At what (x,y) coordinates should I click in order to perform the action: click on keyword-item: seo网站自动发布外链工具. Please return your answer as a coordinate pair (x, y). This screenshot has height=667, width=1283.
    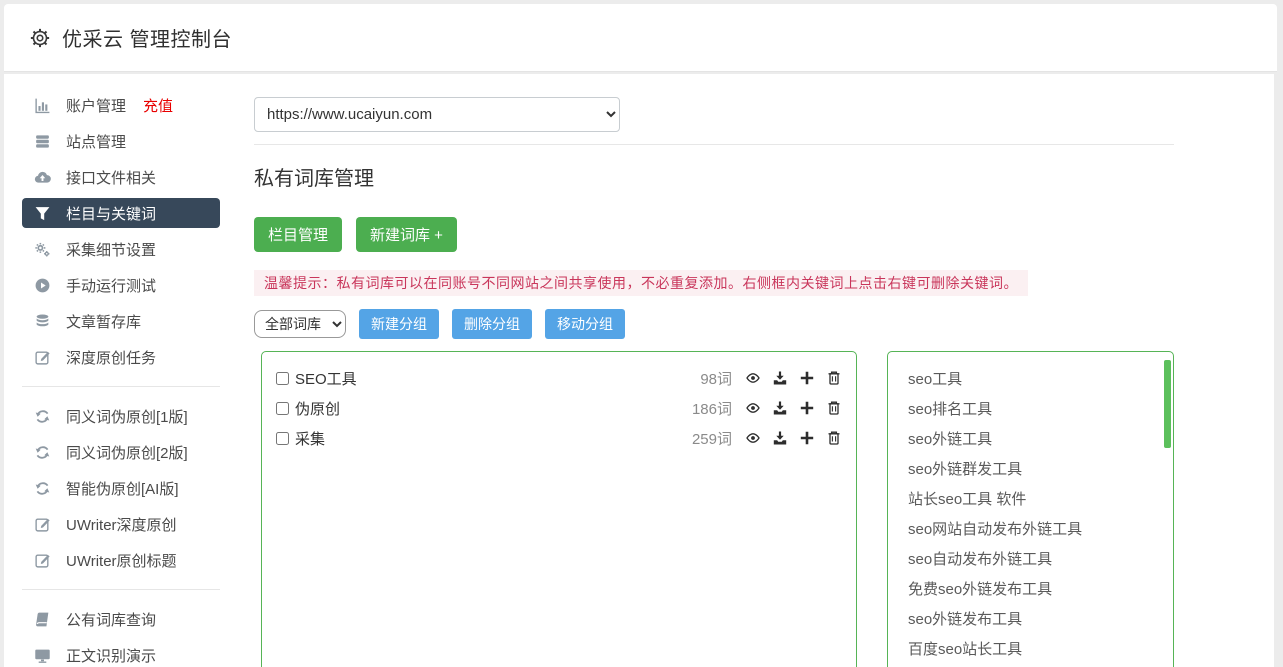
    Looking at the image, I should click on (1030, 530).